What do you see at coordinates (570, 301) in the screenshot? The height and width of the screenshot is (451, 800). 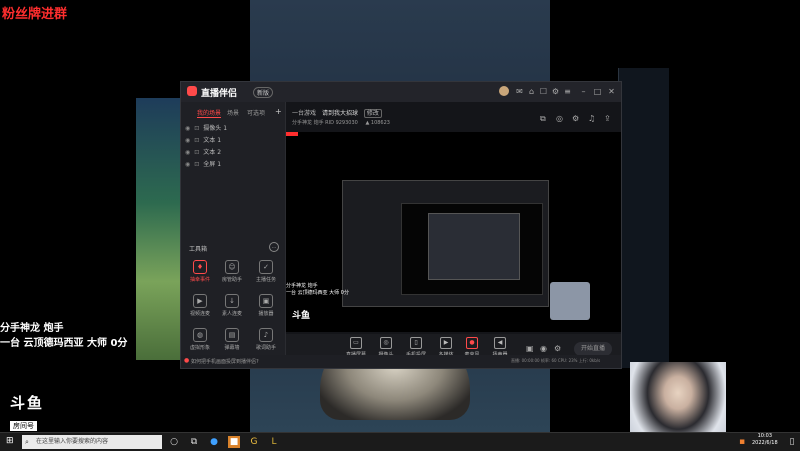 I see `webcam-preview` at bounding box center [570, 301].